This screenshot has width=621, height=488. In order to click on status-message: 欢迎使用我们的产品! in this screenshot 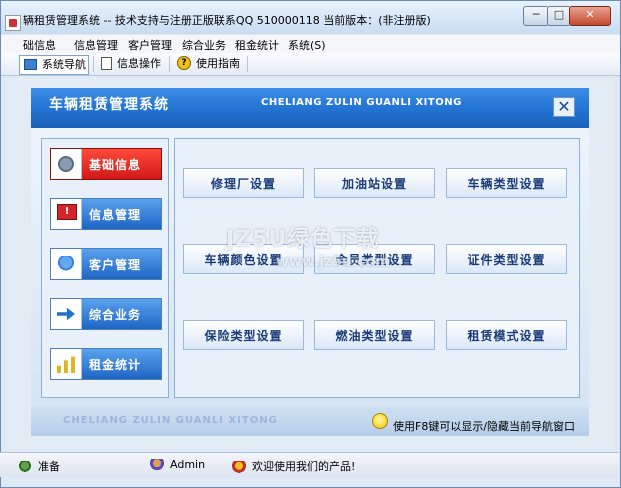, I will do `click(293, 466)`.